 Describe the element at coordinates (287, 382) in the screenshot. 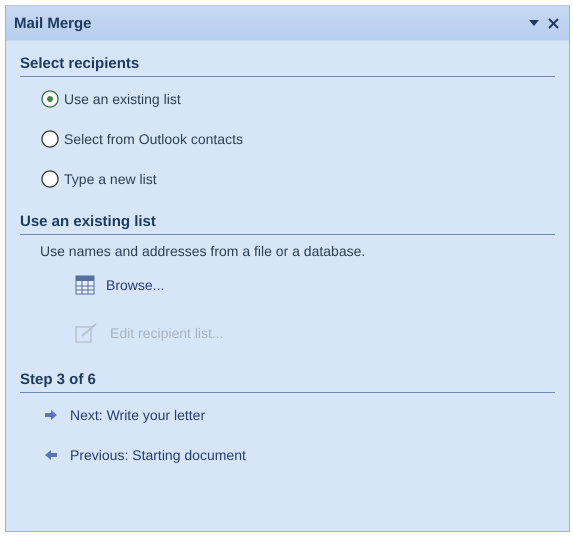

I see `section-heading: Step 3 of 6` at that location.